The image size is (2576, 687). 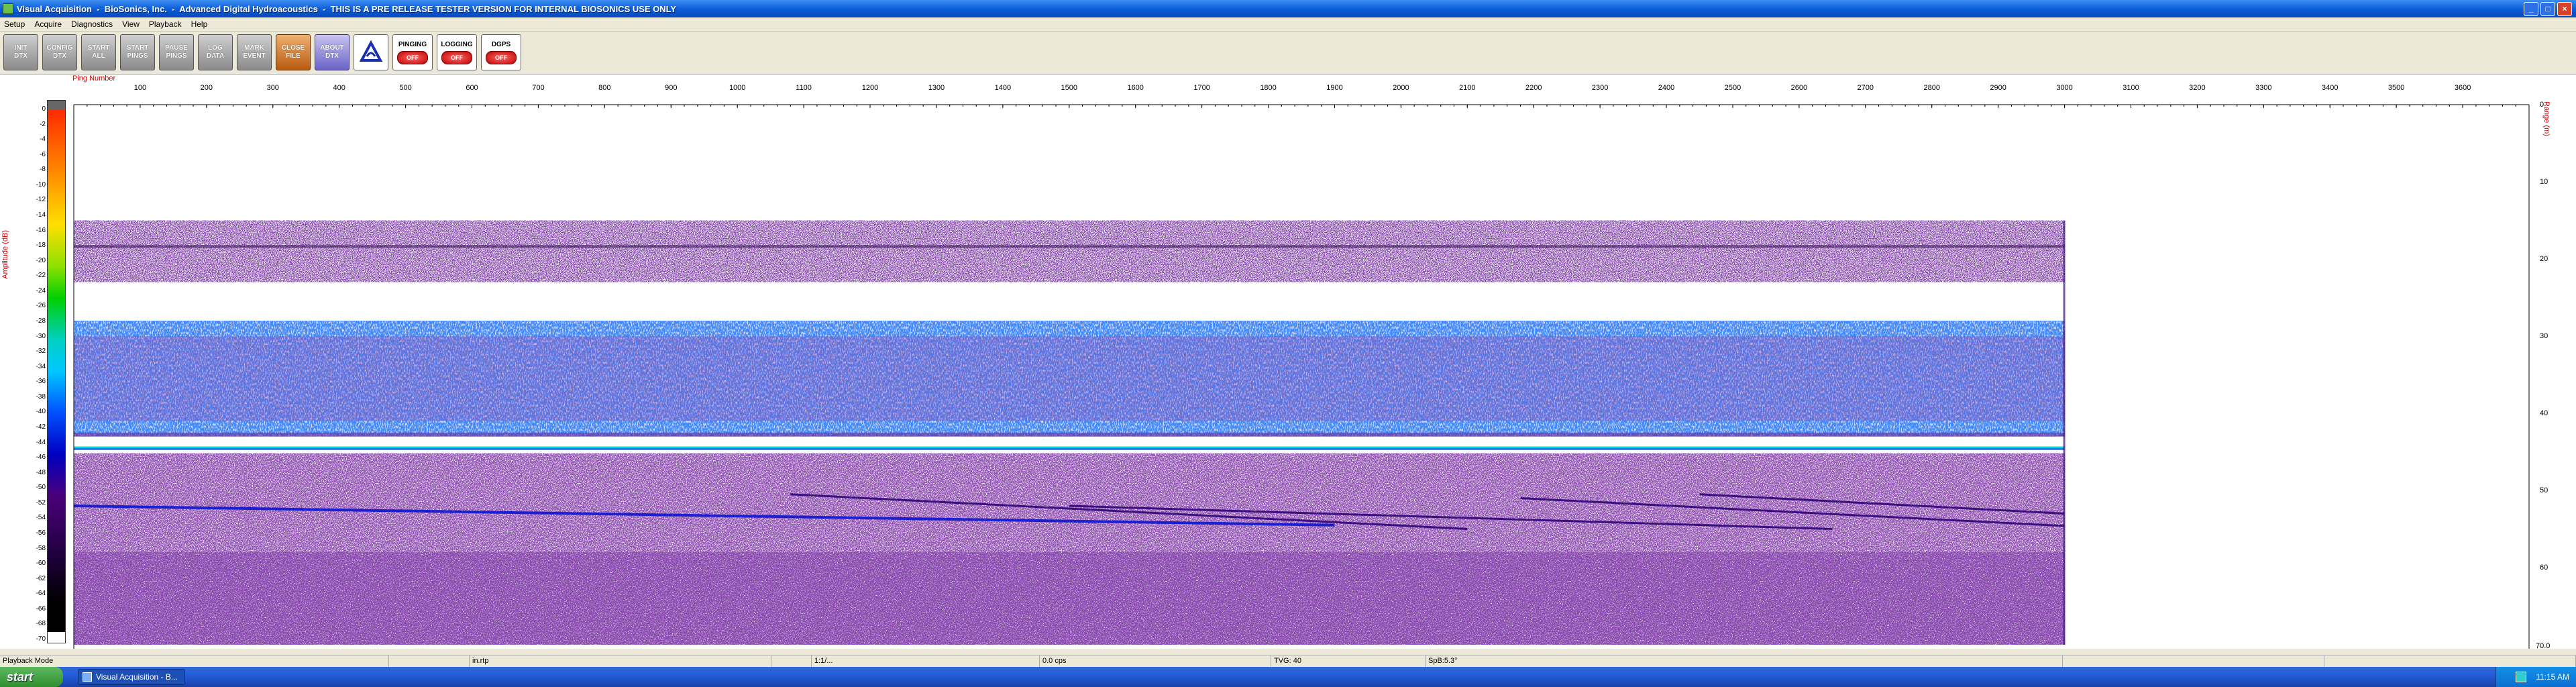 I want to click on config-dtx-button: CONFIG DTX, so click(x=59, y=52).